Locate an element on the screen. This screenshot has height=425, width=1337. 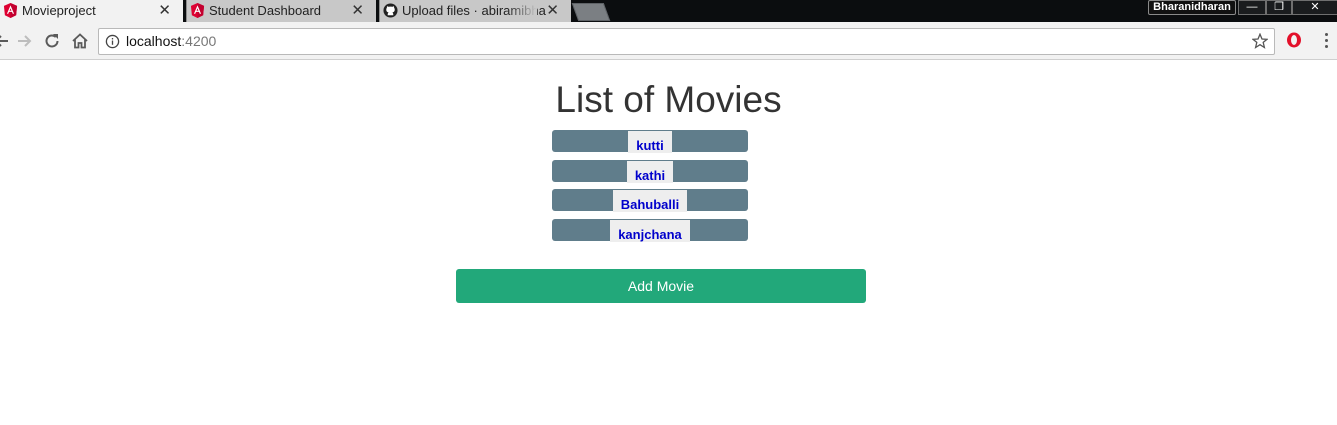
movie-link: Bahuballi is located at coordinates (650, 201).